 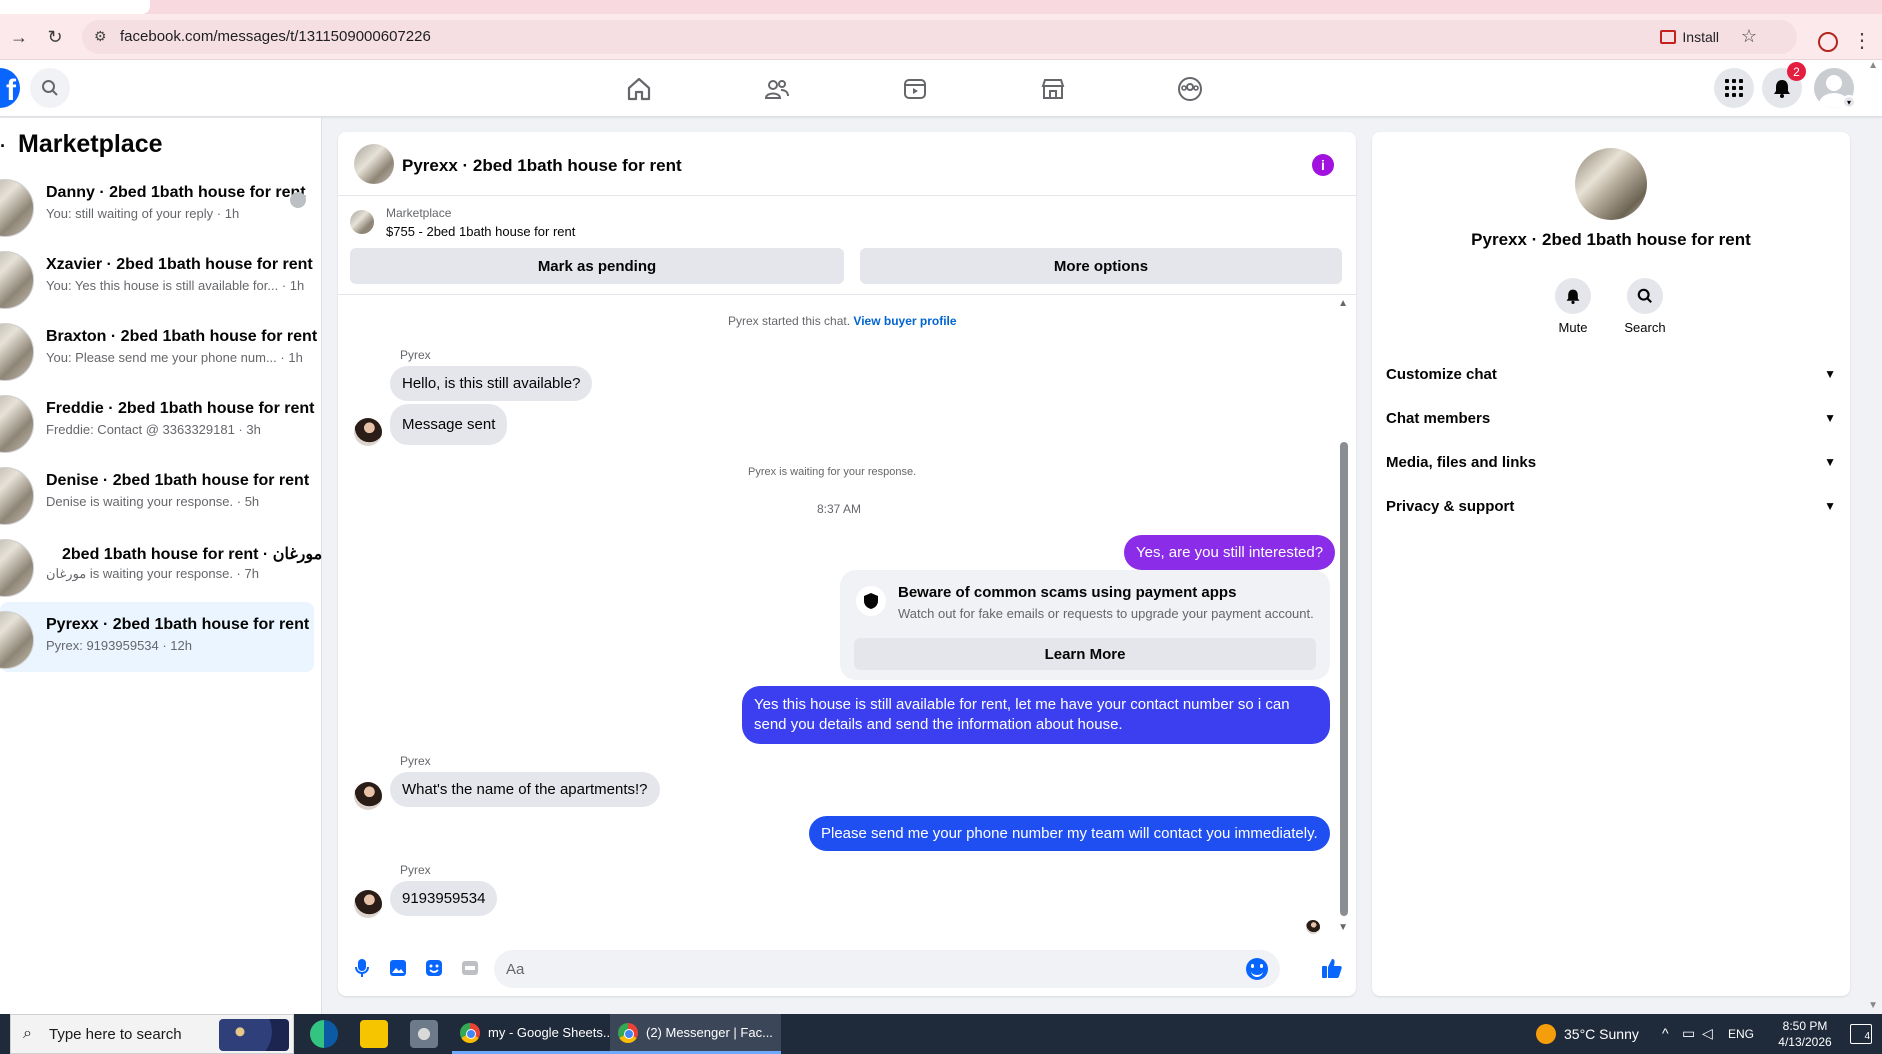 I want to click on emoji-icon, so click(x=1257, y=969).